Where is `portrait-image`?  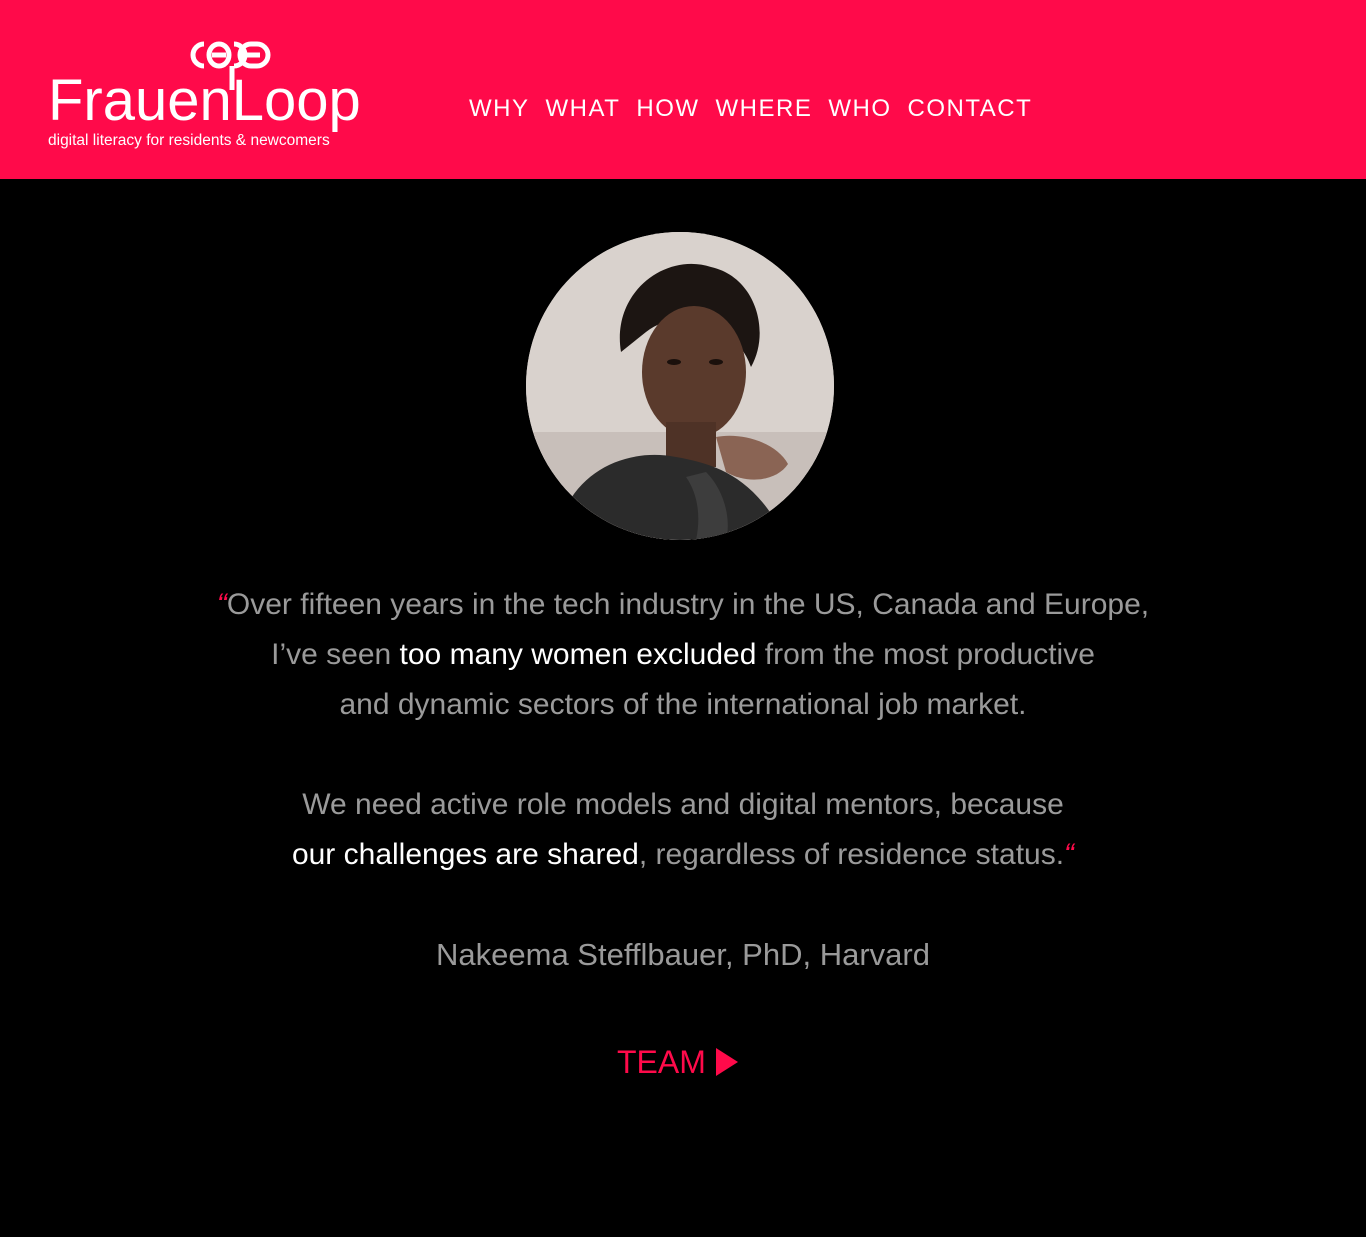
portrait-image is located at coordinates (680, 386).